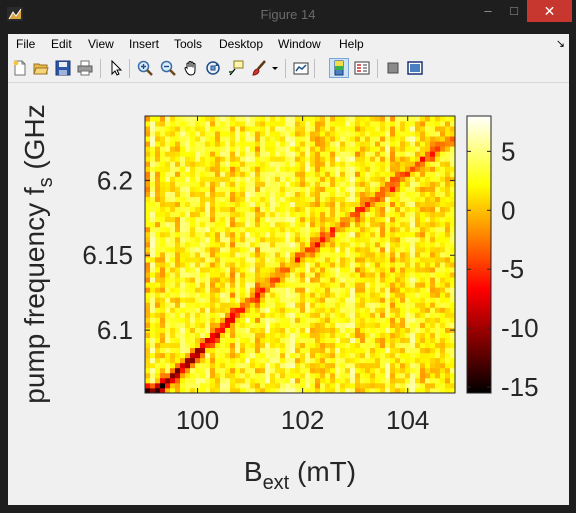  Describe the element at coordinates (116, 68) in the screenshot. I see `pointer-icon` at that location.